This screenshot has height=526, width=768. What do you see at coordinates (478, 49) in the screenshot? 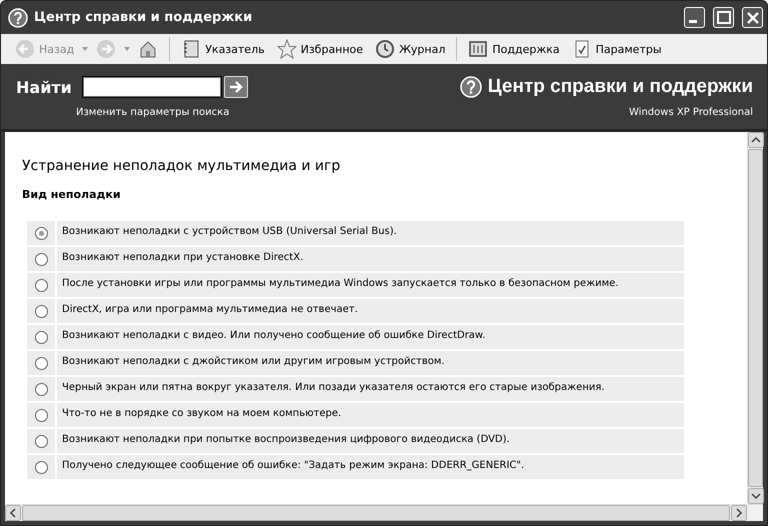
I see `tools-icon` at bounding box center [478, 49].